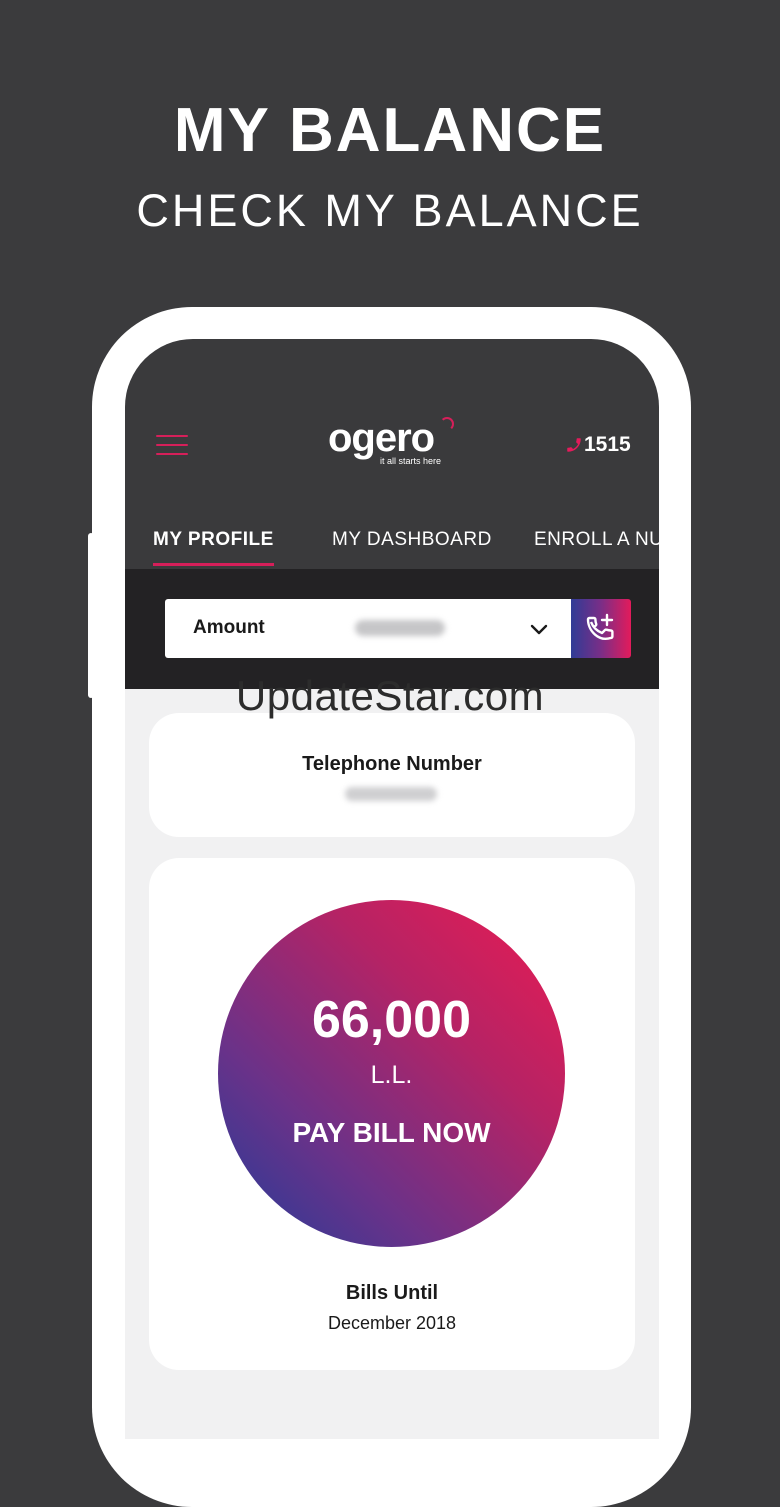  Describe the element at coordinates (390, 210) in the screenshot. I see `promo-subtitle: CHECK MY BALANCE` at that location.